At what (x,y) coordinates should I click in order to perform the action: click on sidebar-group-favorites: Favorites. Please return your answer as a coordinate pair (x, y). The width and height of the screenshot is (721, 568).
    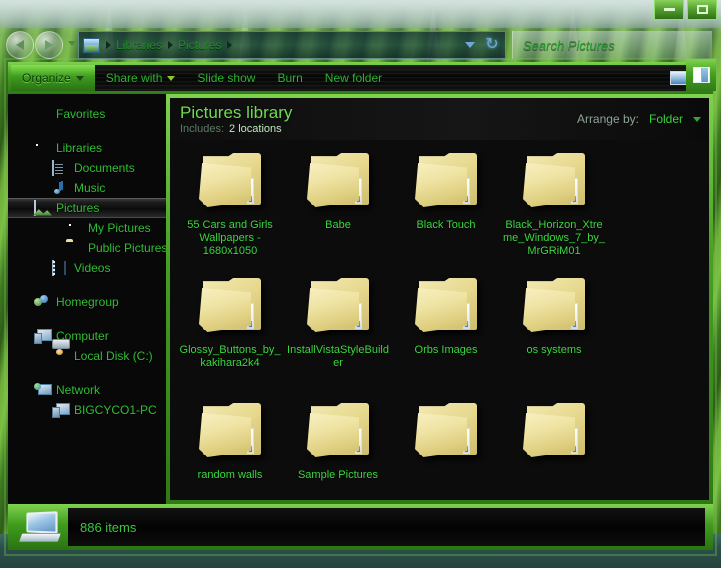
    Looking at the image, I should click on (87, 114).